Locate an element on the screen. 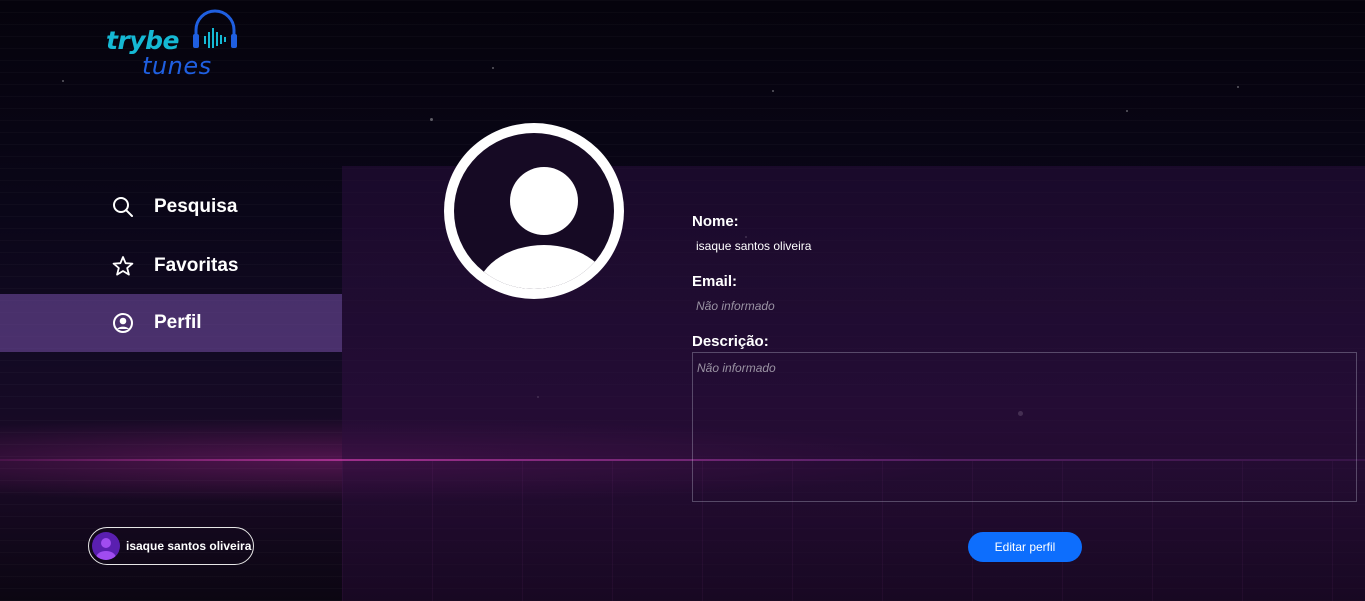 The height and width of the screenshot is (601, 1365). sidebar-item-label: Perfil is located at coordinates (178, 322).